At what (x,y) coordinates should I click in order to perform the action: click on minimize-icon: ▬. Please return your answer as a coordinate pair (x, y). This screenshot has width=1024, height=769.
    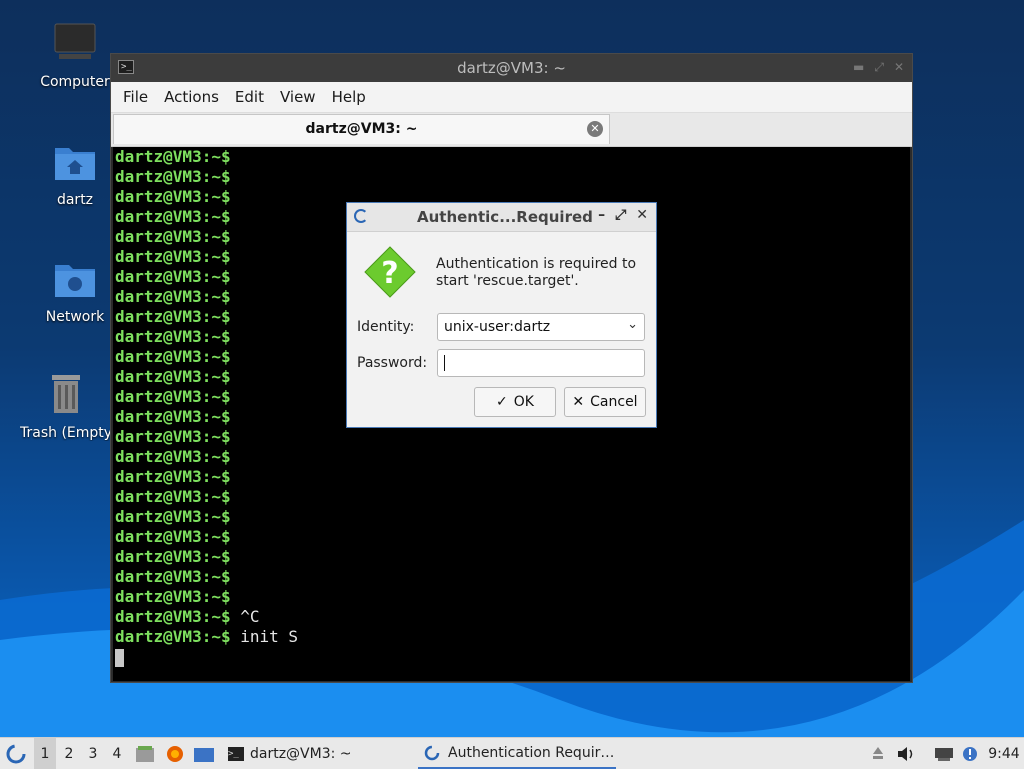
    Looking at the image, I should click on (858, 67).